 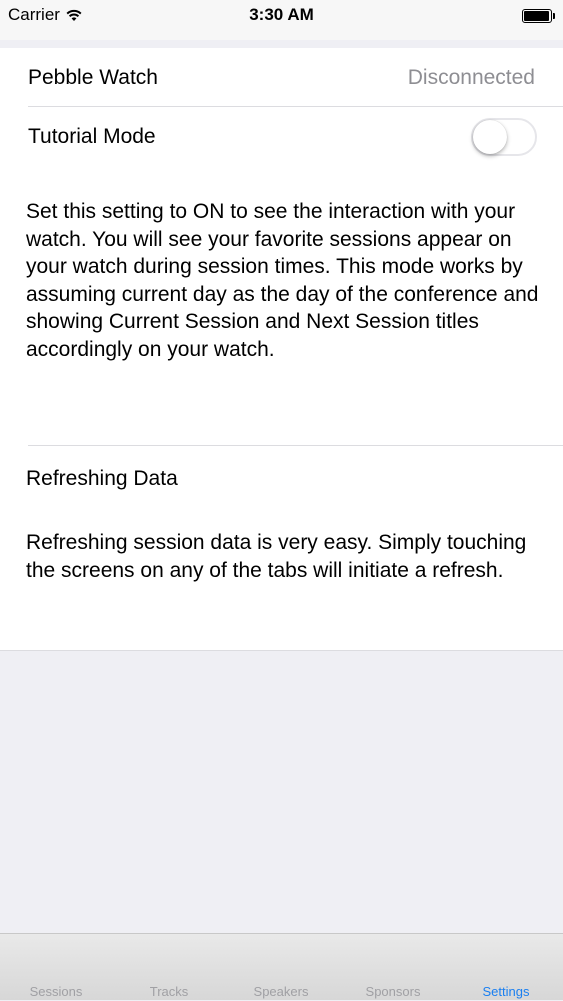 What do you see at coordinates (169, 991) in the screenshot?
I see `tab-tracks-label: Tracks` at bounding box center [169, 991].